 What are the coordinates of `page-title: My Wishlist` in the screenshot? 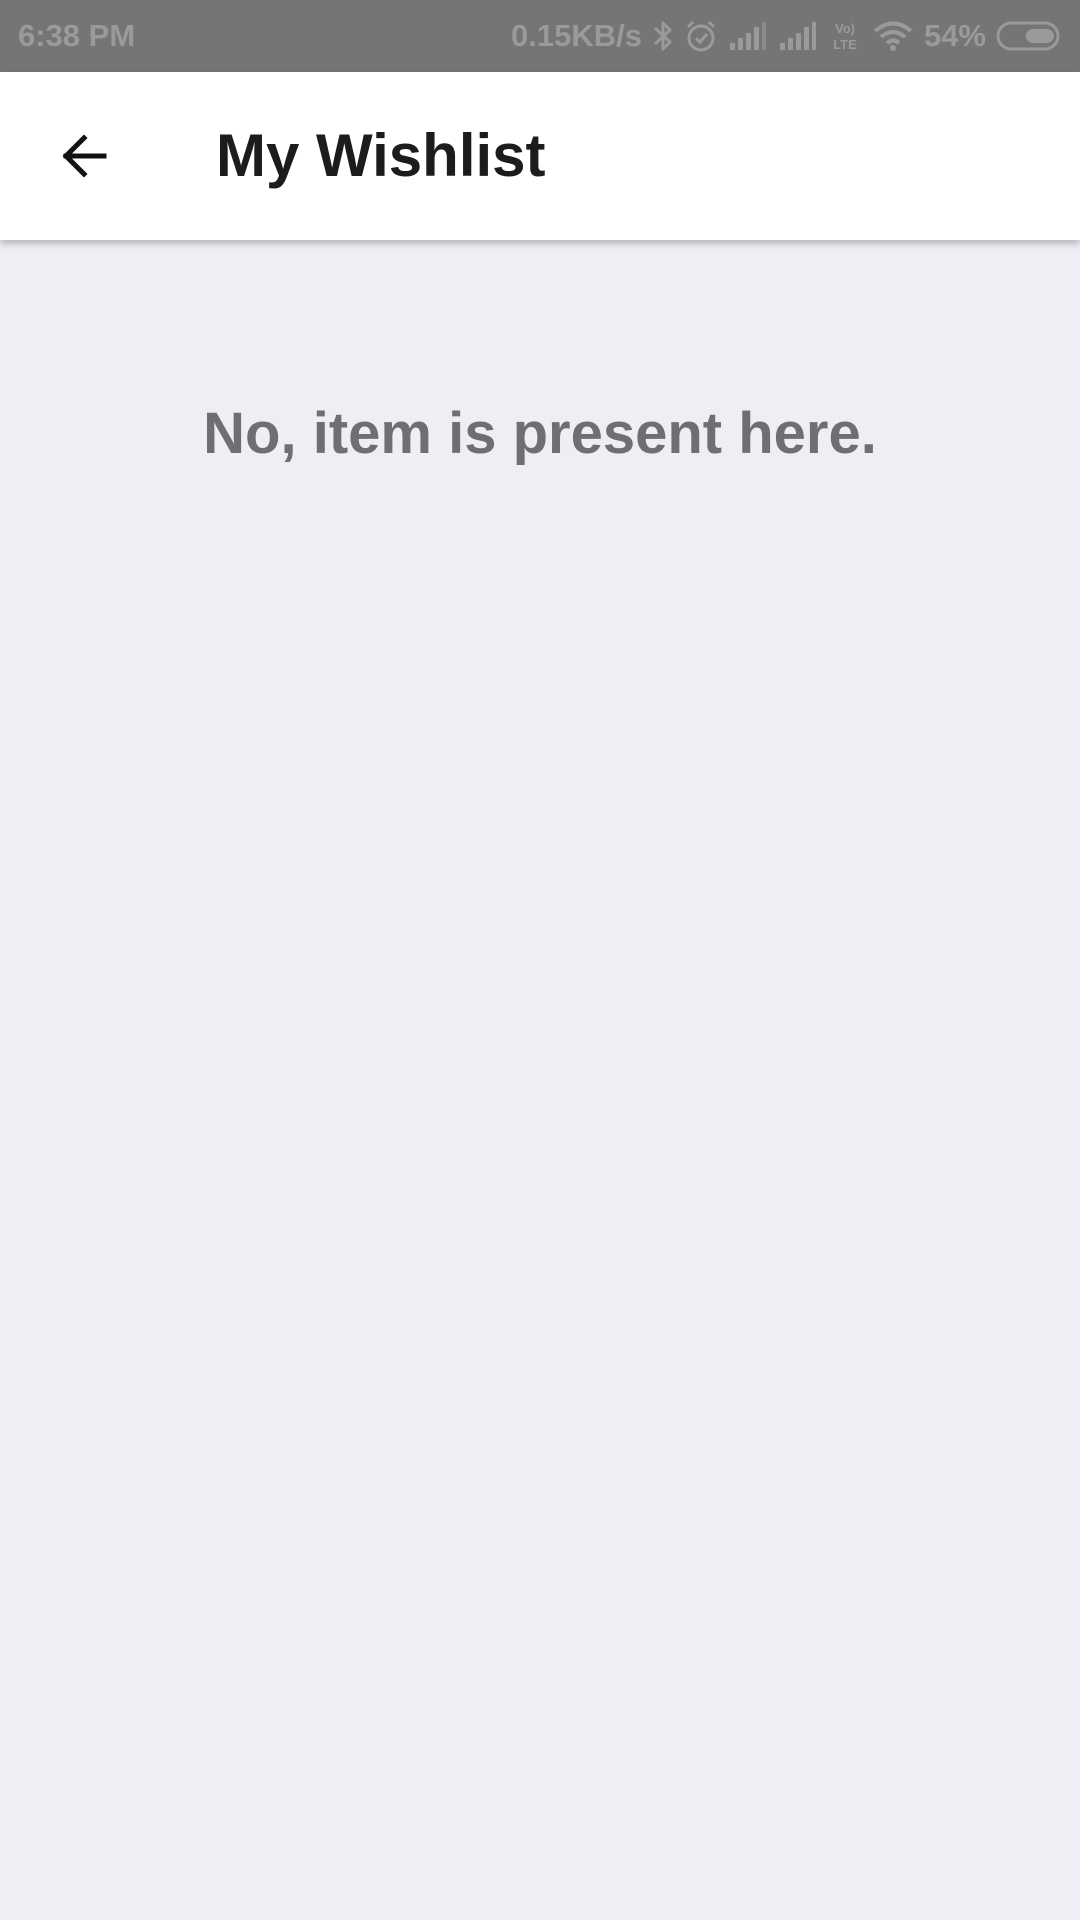 It's located at (381, 155).